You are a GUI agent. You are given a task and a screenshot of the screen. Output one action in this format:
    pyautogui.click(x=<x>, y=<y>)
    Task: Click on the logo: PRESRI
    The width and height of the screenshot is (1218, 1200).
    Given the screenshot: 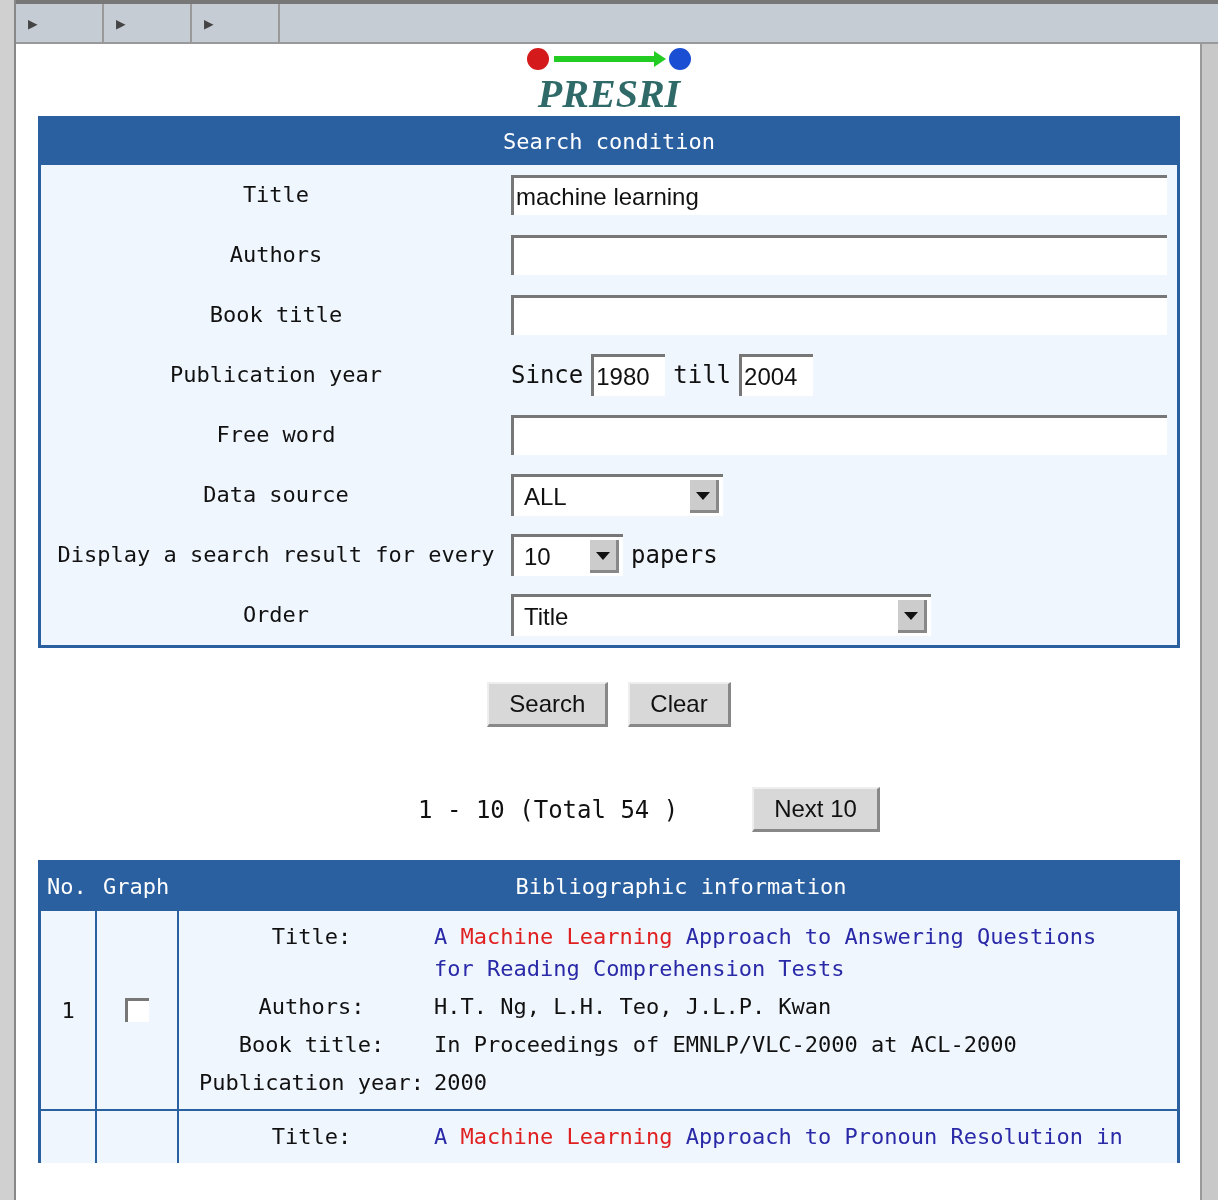 What is the action you would take?
    pyautogui.click(x=609, y=94)
    